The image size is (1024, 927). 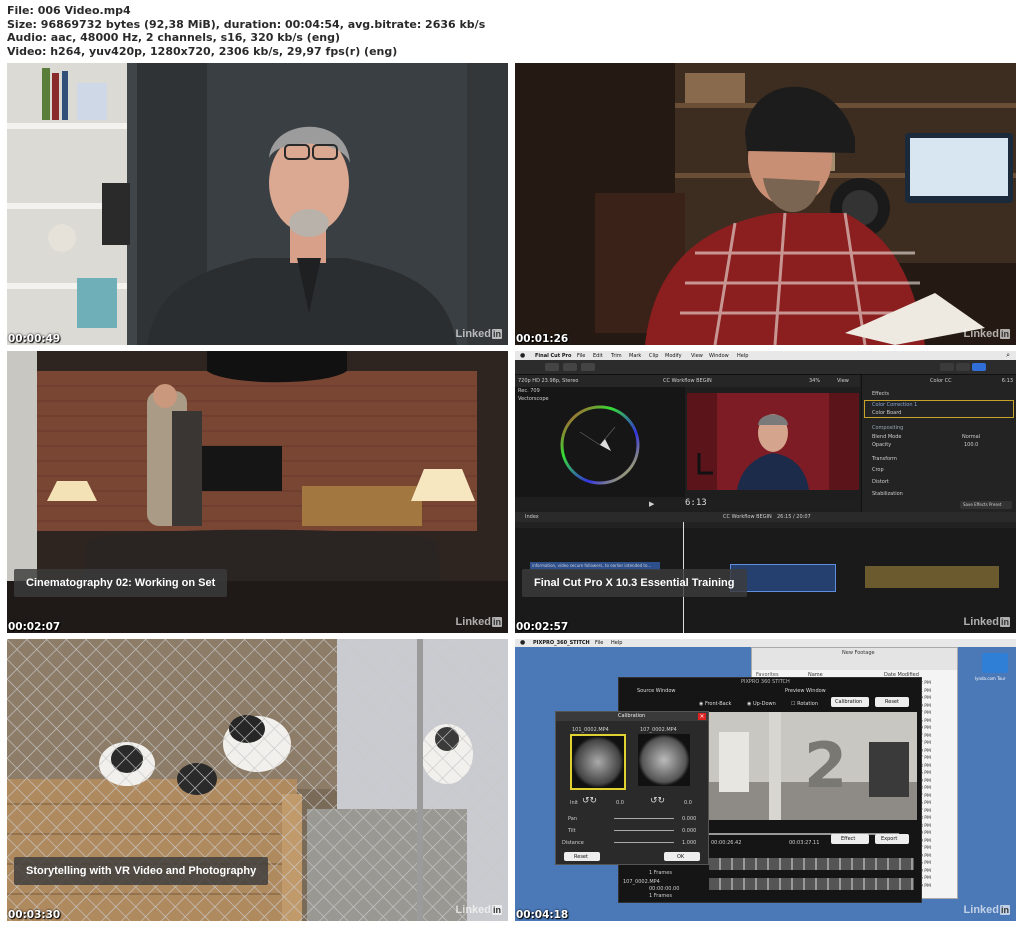 I want to click on color-correction-label: Color Correction 1, so click(x=895, y=405).